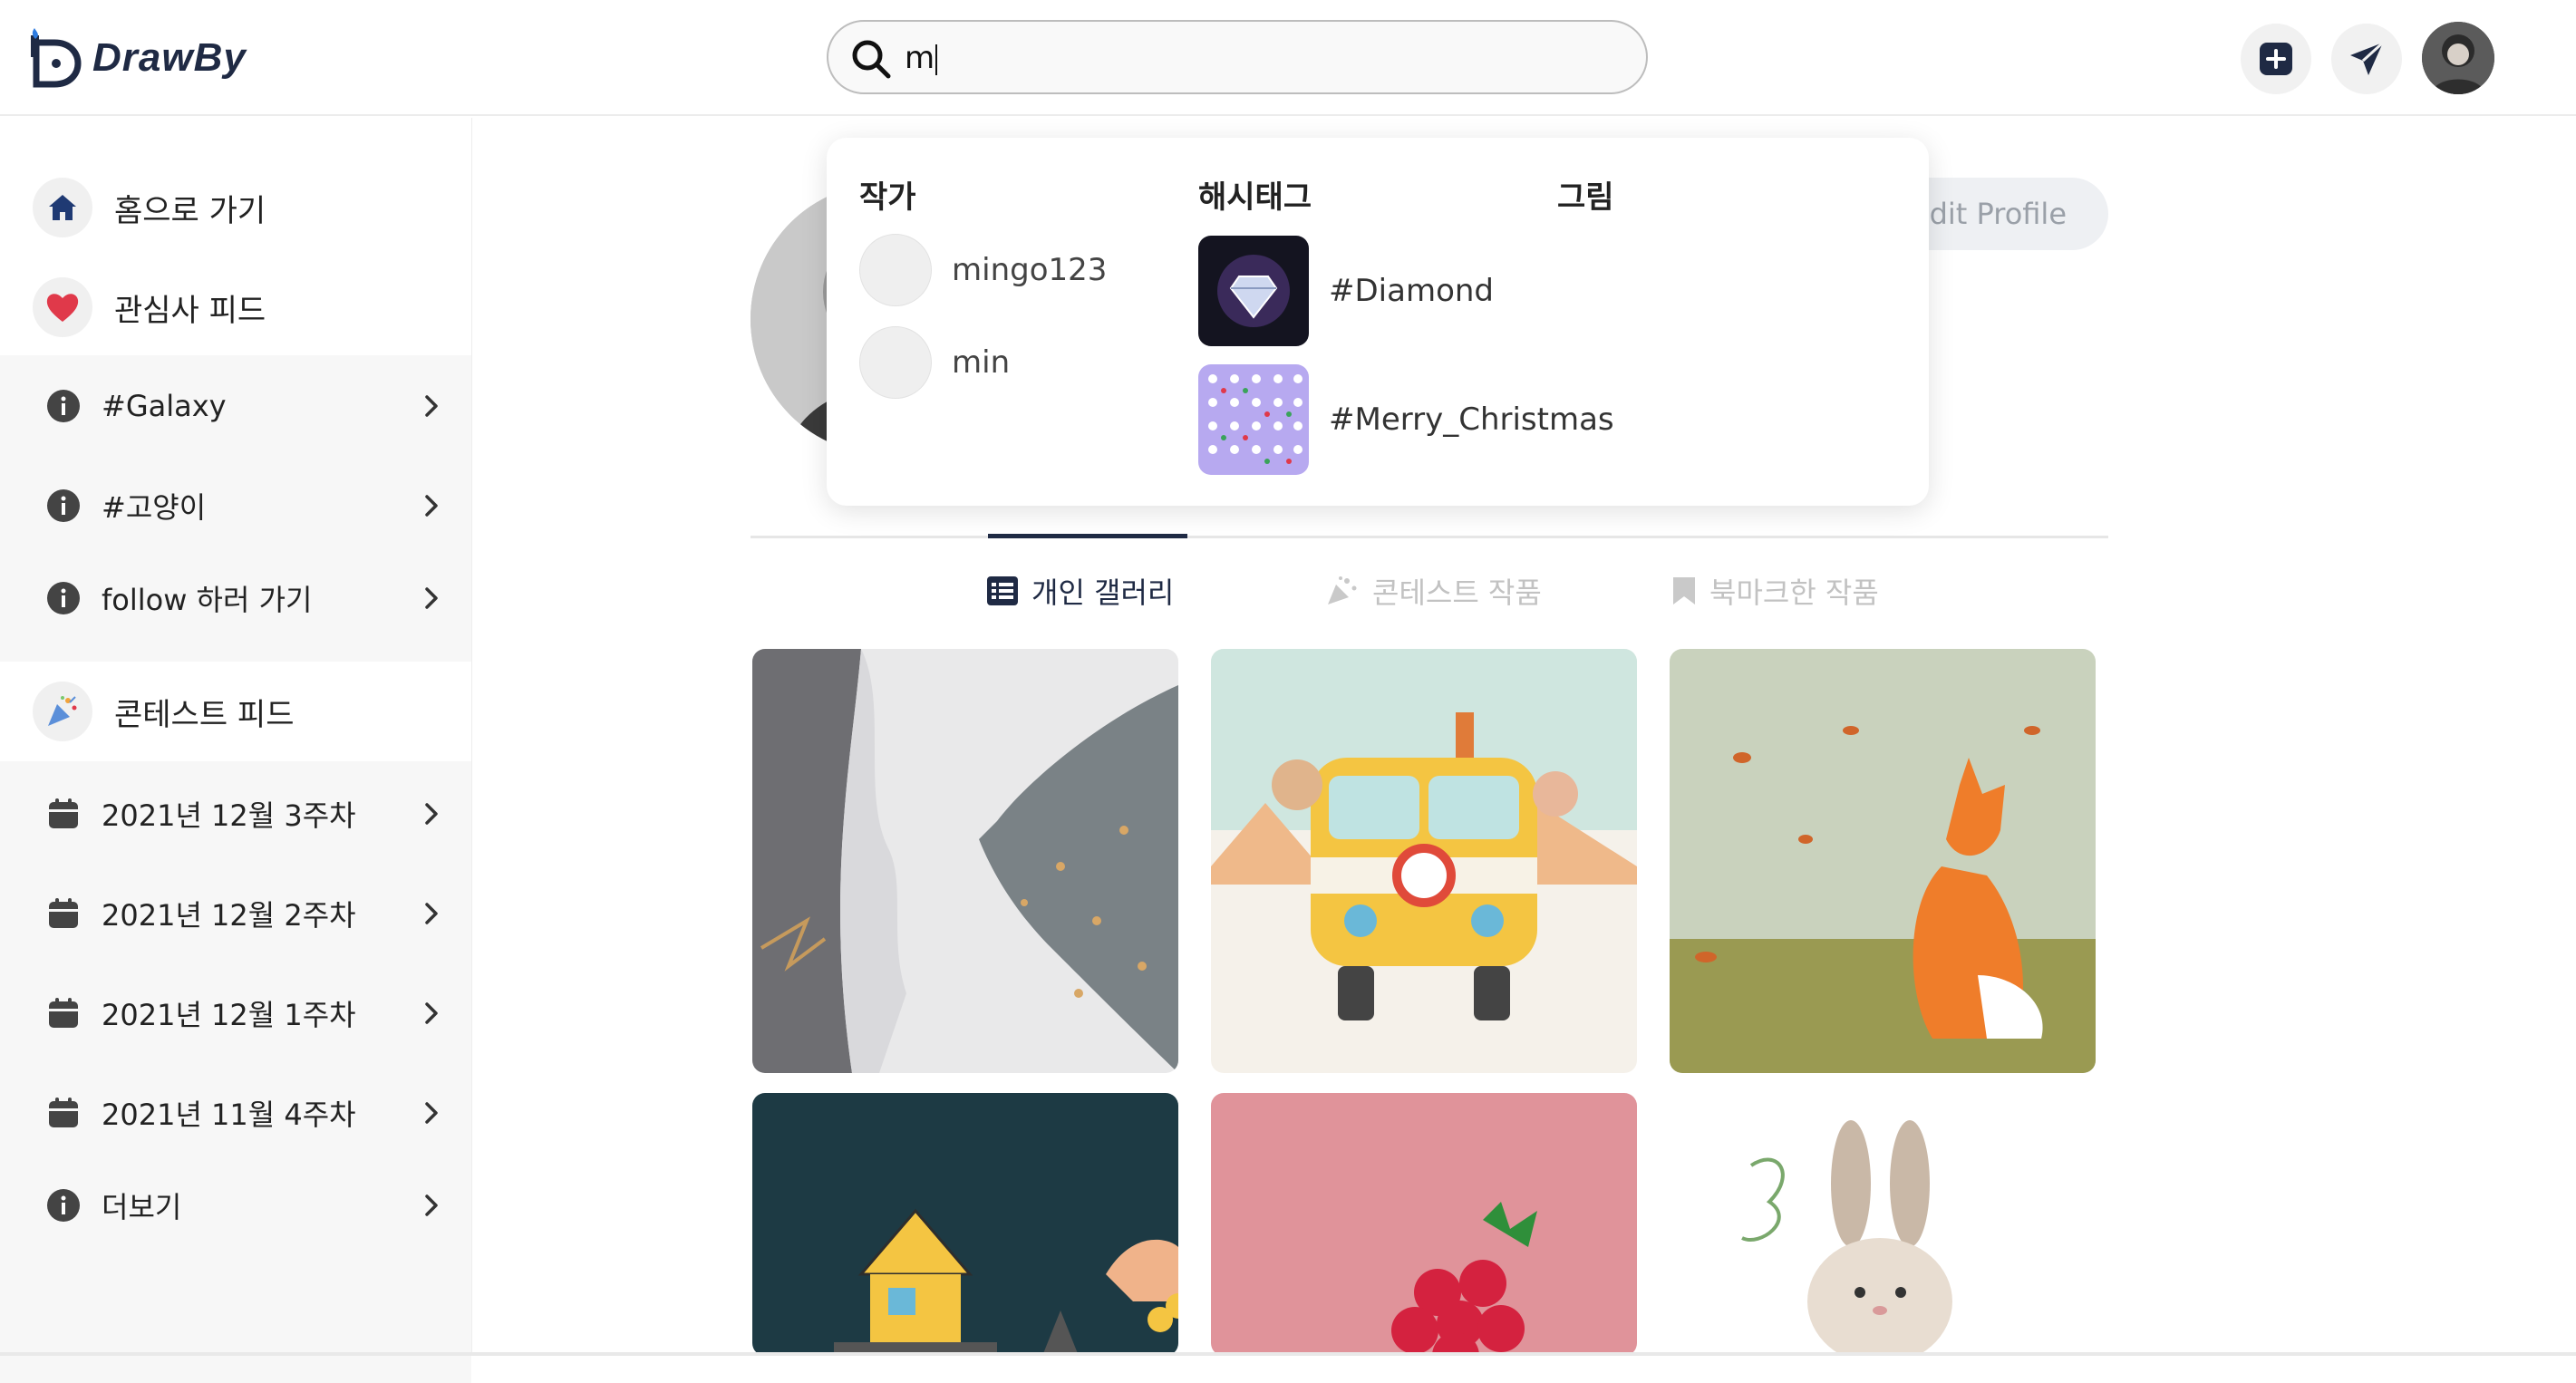 Image resolution: width=2576 pixels, height=1383 pixels. Describe the element at coordinates (934, 362) in the screenshot. I see `author-result: min` at that location.